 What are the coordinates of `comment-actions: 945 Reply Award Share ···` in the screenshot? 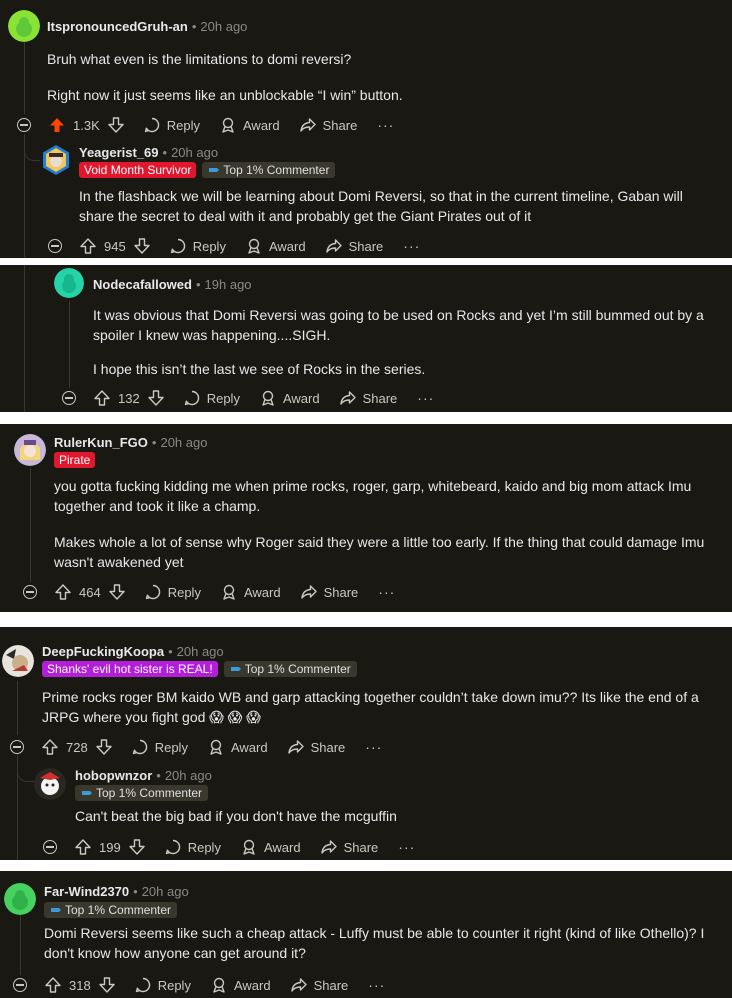 It's located at (234, 246).